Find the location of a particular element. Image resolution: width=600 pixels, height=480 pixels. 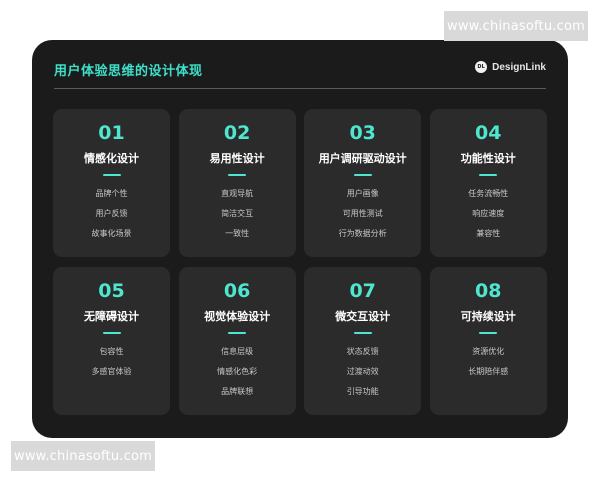

list-item: 行为数据分析 is located at coordinates (362, 233).